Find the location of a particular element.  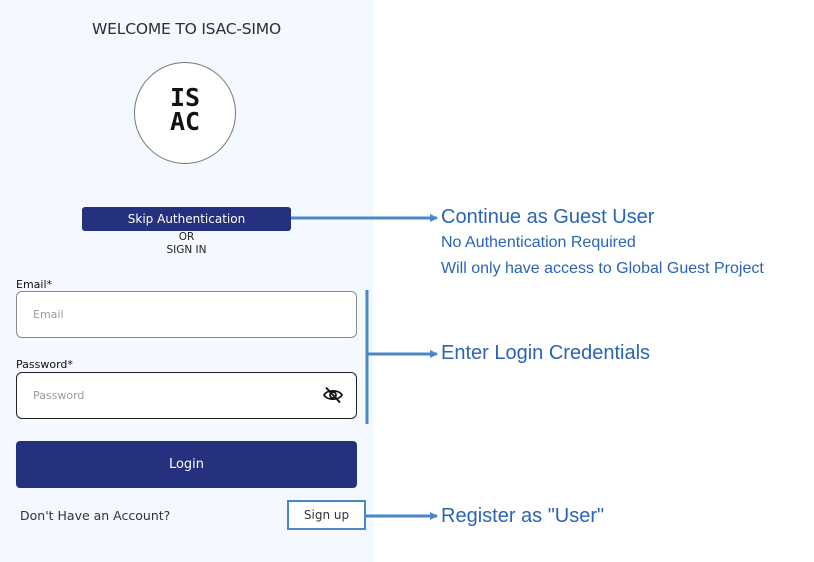

credentials-annotation-title: Enter Login Credentials is located at coordinates (546, 353).